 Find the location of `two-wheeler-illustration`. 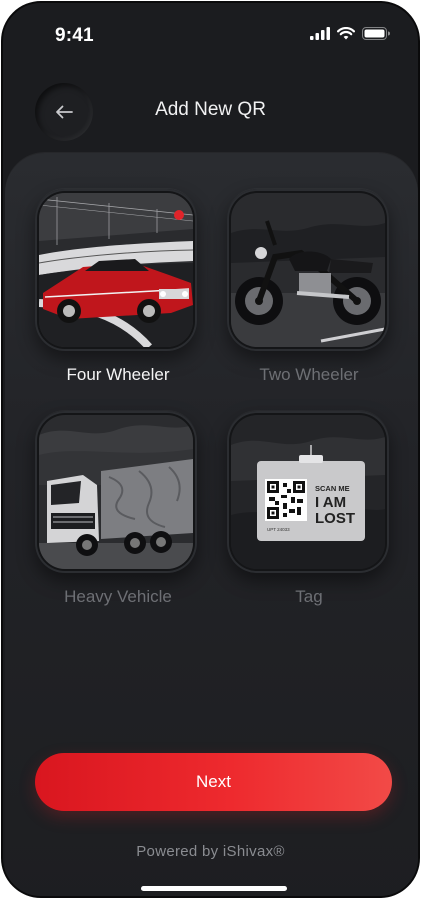

two-wheeler-illustration is located at coordinates (308, 270).